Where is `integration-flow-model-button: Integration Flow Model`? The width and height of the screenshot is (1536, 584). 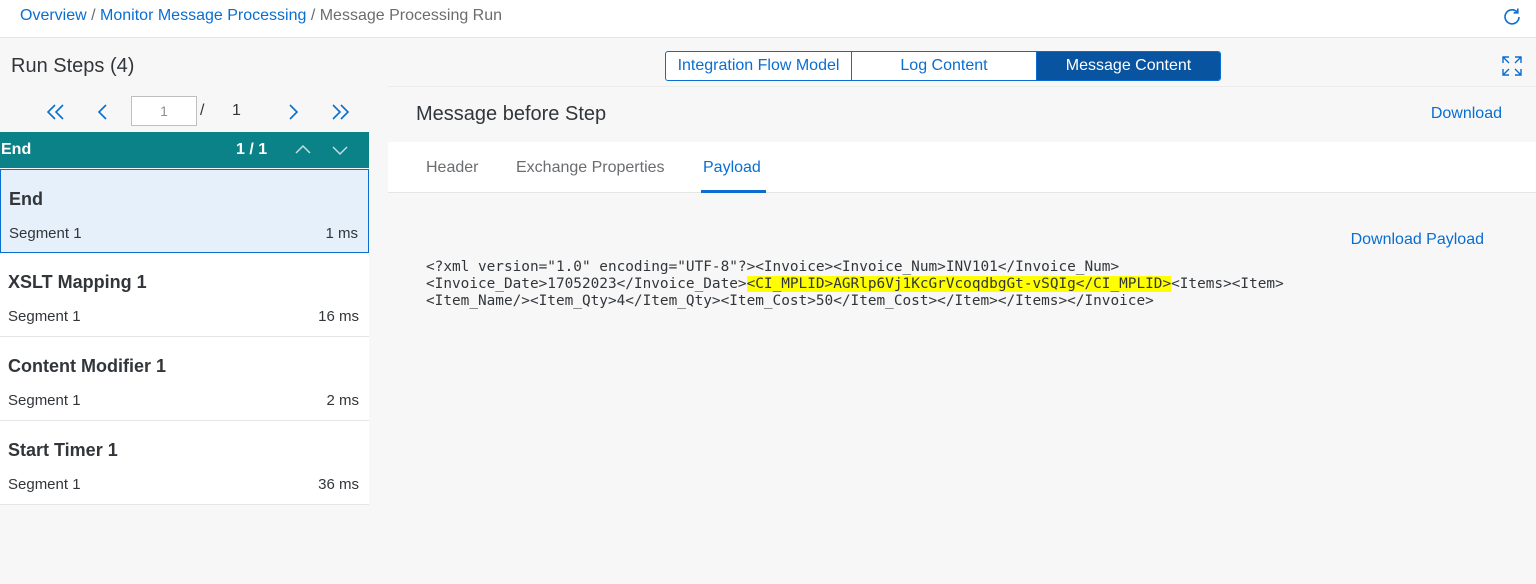 integration-flow-model-button: Integration Flow Model is located at coordinates (759, 66).